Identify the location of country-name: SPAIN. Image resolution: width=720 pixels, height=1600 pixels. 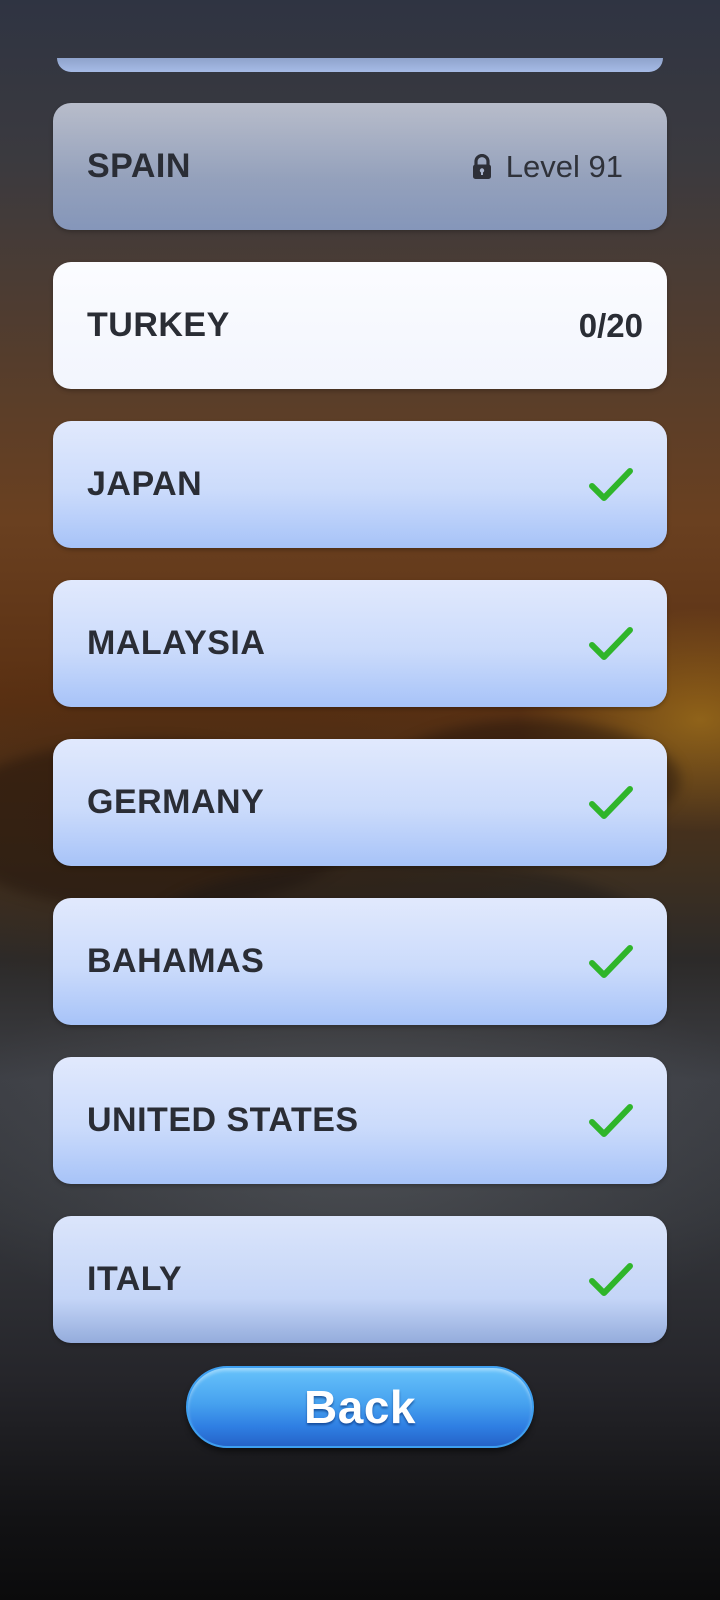
(139, 166).